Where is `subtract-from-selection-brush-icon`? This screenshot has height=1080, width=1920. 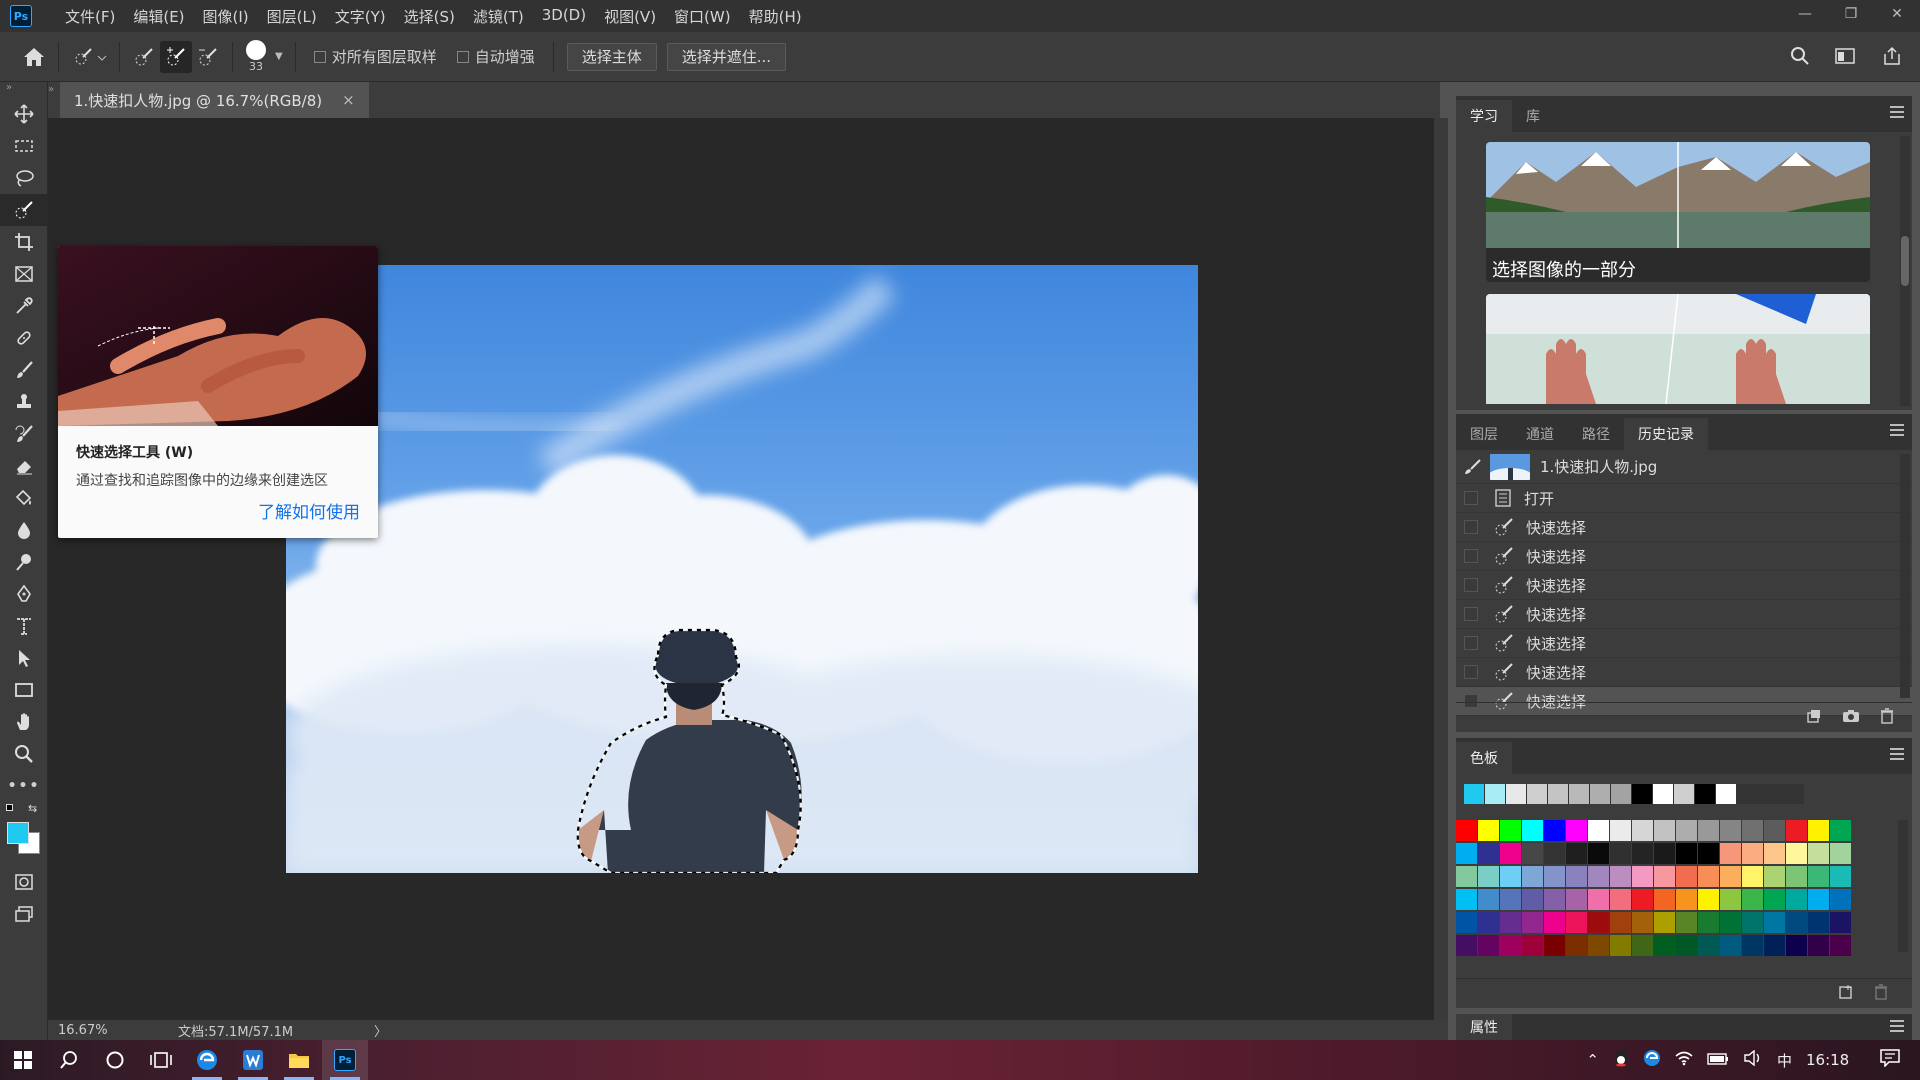
subtract-from-selection-brush-icon is located at coordinates (208, 57).